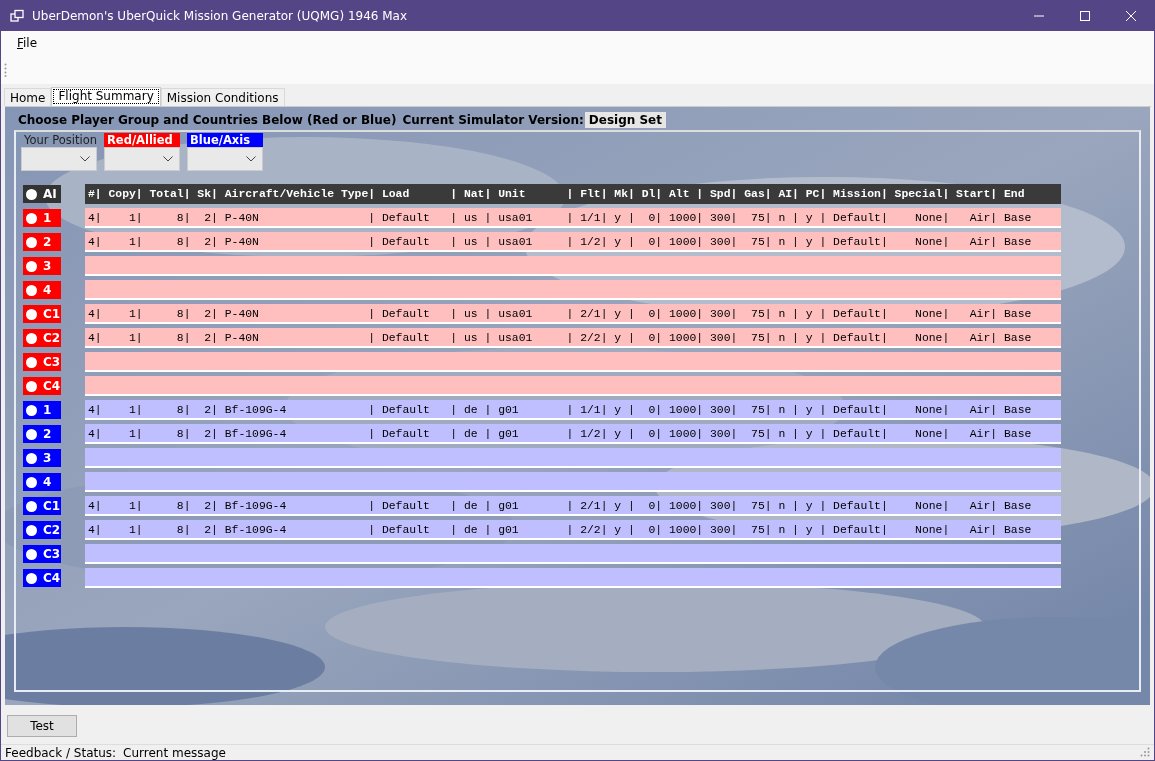 This screenshot has width=1155, height=761. What do you see at coordinates (573, 506) in the screenshot?
I see `flight-row: 4| 1| 8| 2| Bf-109G-4 | Default | de | g01 | 2/1| y | 0| 1000| 300| 75| n | y | Default| None| Air| Base` at bounding box center [573, 506].